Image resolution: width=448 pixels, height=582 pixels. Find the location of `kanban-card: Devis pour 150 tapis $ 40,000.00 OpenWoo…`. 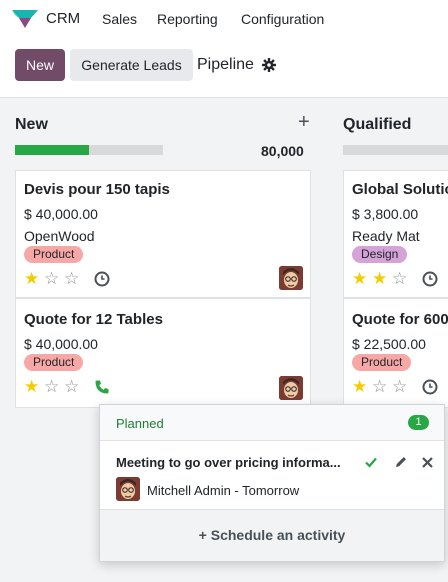

kanban-card: Devis pour 150 tapis $ 40,000.00 OpenWoo… is located at coordinates (163, 234).